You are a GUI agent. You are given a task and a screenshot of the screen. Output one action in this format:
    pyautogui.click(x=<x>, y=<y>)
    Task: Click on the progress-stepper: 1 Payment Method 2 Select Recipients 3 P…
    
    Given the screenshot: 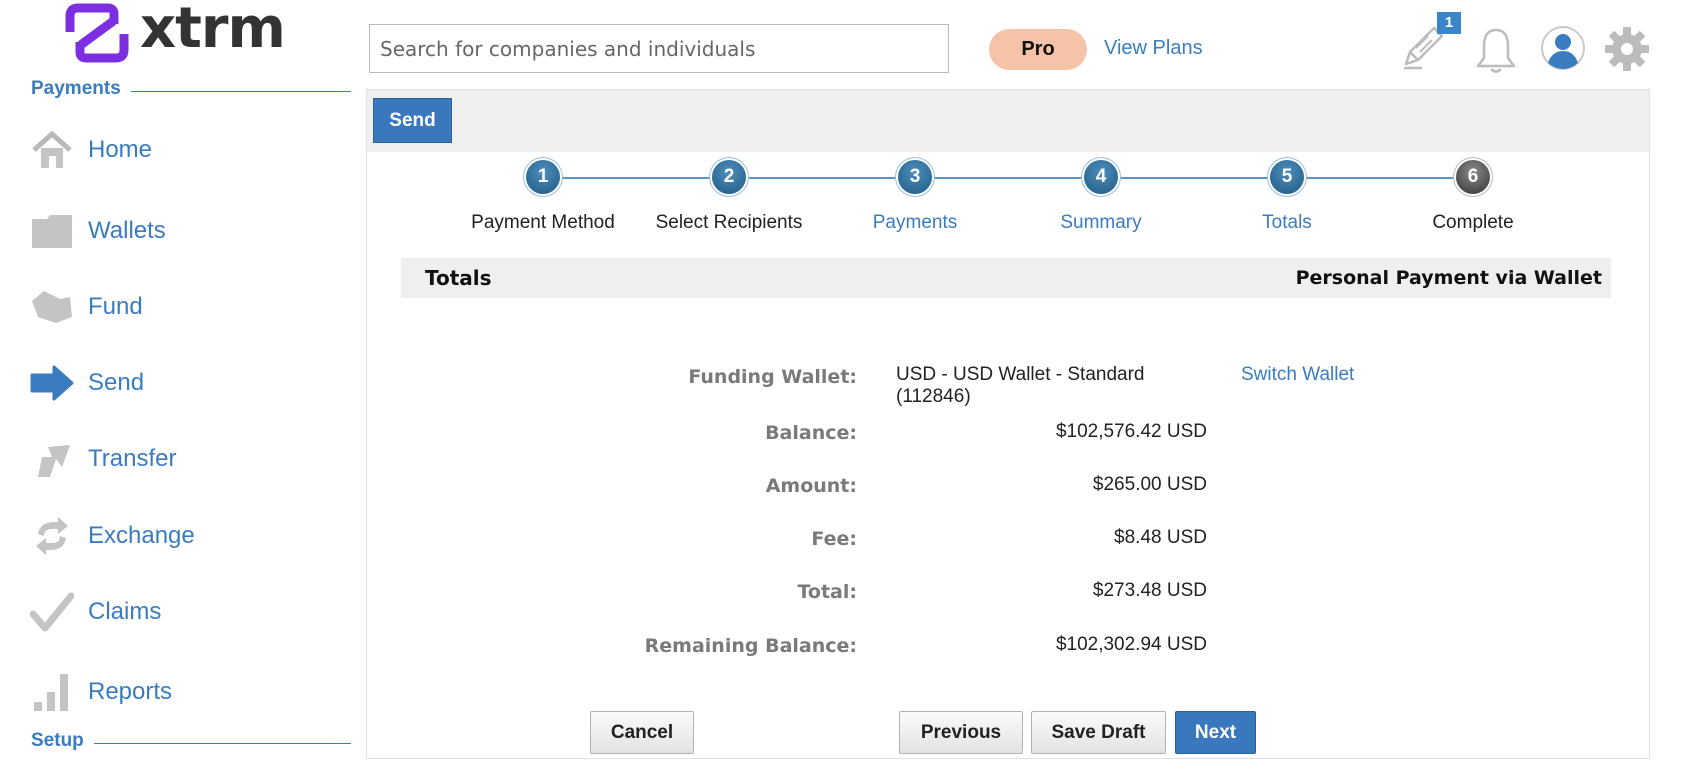 What is the action you would take?
    pyautogui.click(x=1008, y=202)
    